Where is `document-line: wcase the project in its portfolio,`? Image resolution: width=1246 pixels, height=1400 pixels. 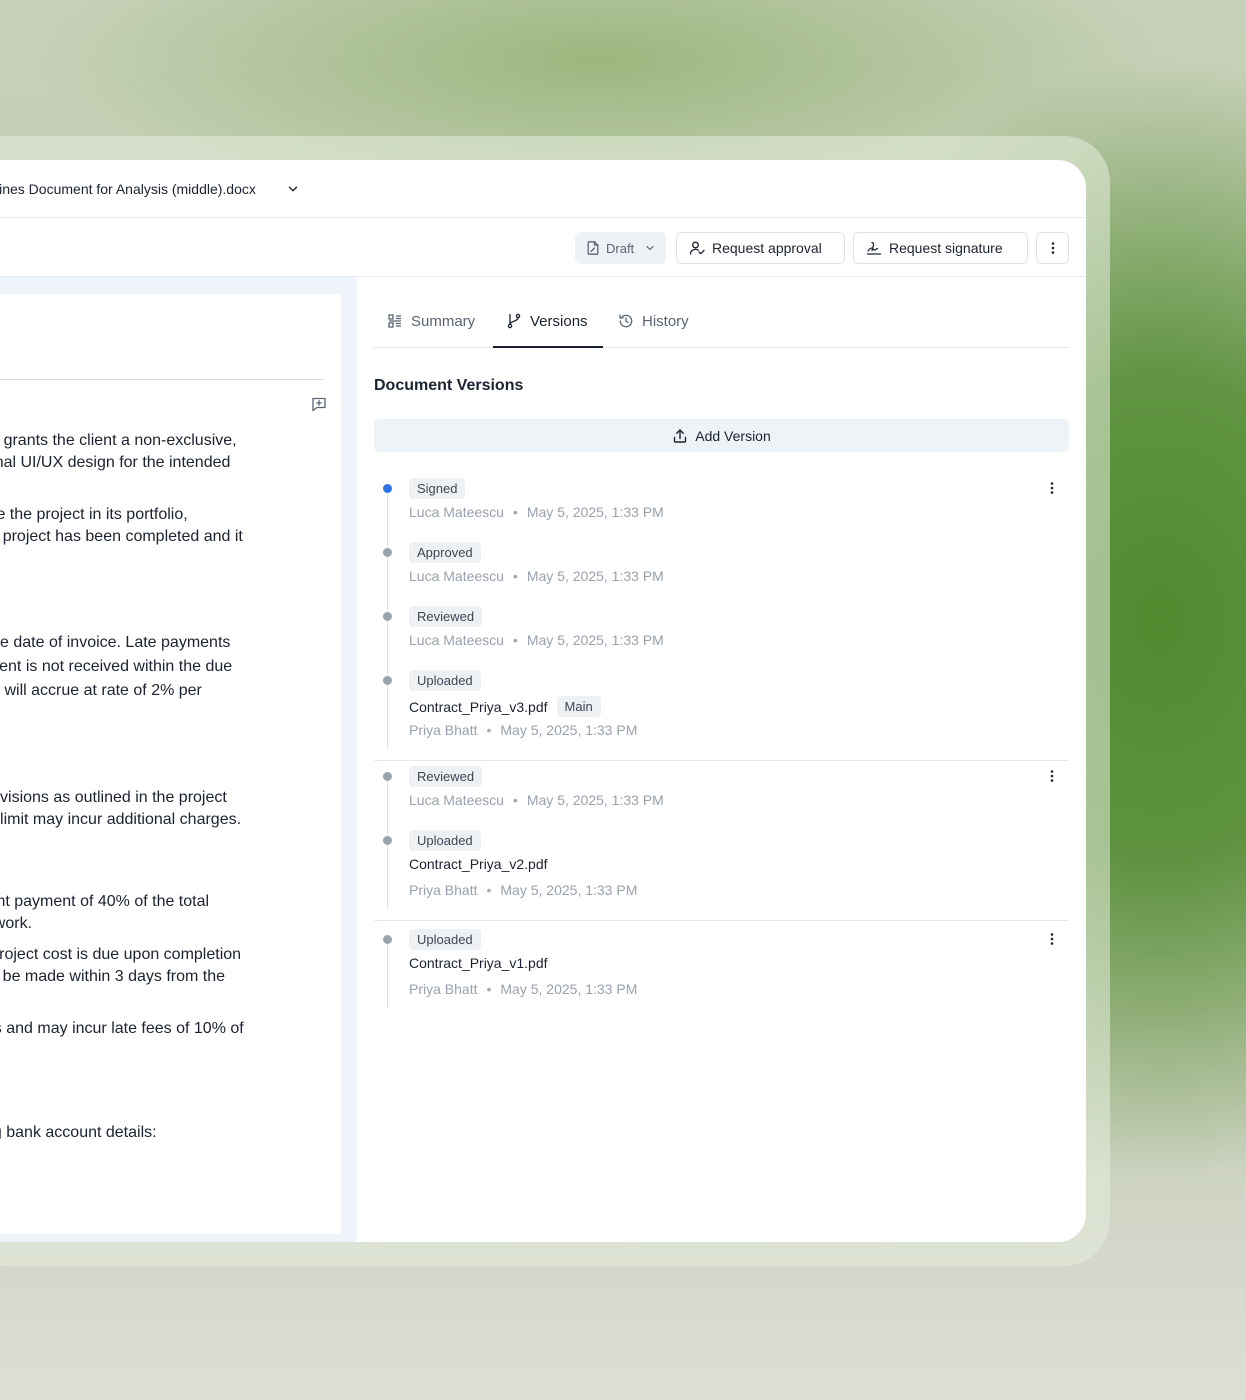
document-line: wcase the project in its portfolio, is located at coordinates (94, 515).